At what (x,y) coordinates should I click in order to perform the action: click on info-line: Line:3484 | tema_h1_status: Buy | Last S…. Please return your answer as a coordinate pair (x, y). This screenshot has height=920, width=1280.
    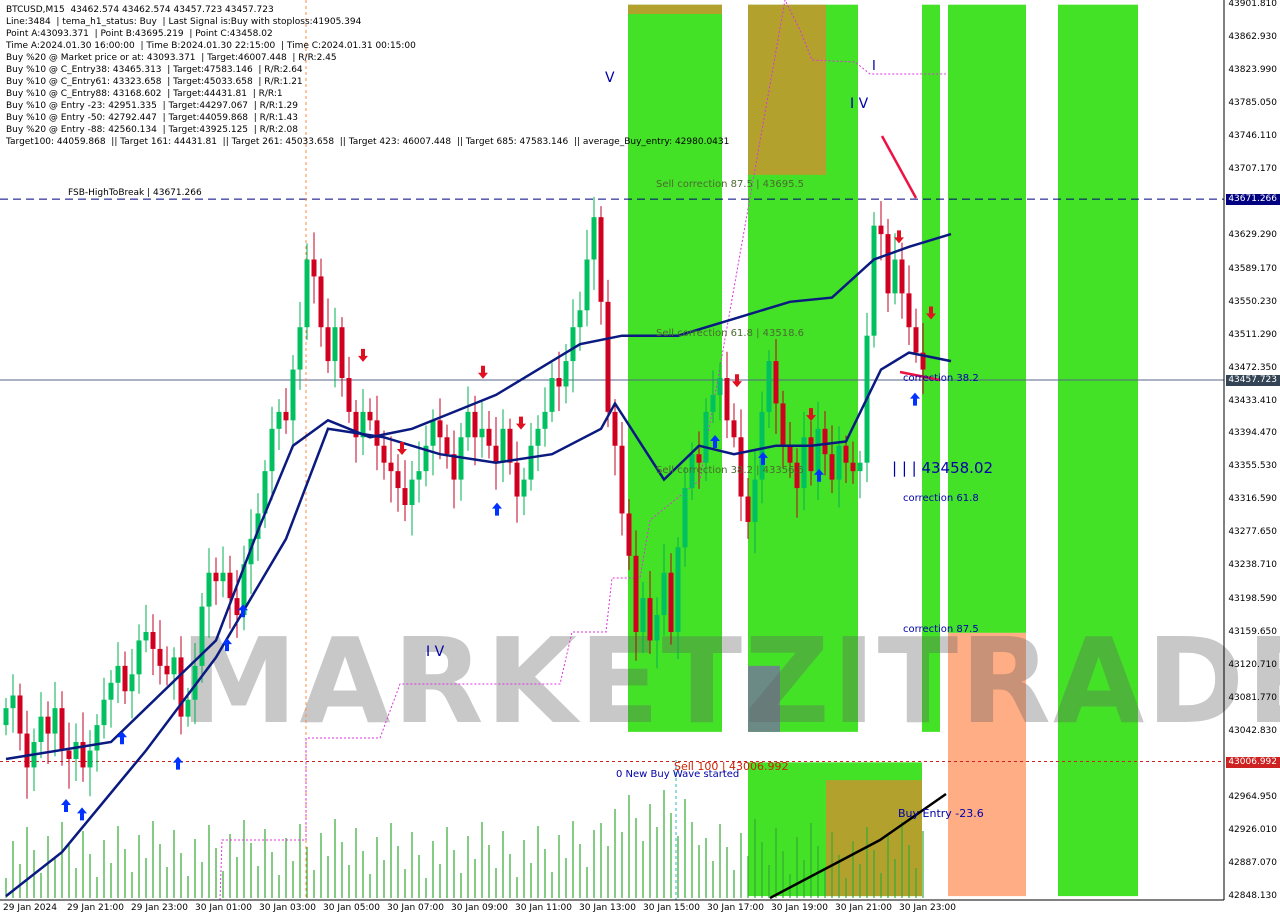
    Looking at the image, I should click on (184, 22).